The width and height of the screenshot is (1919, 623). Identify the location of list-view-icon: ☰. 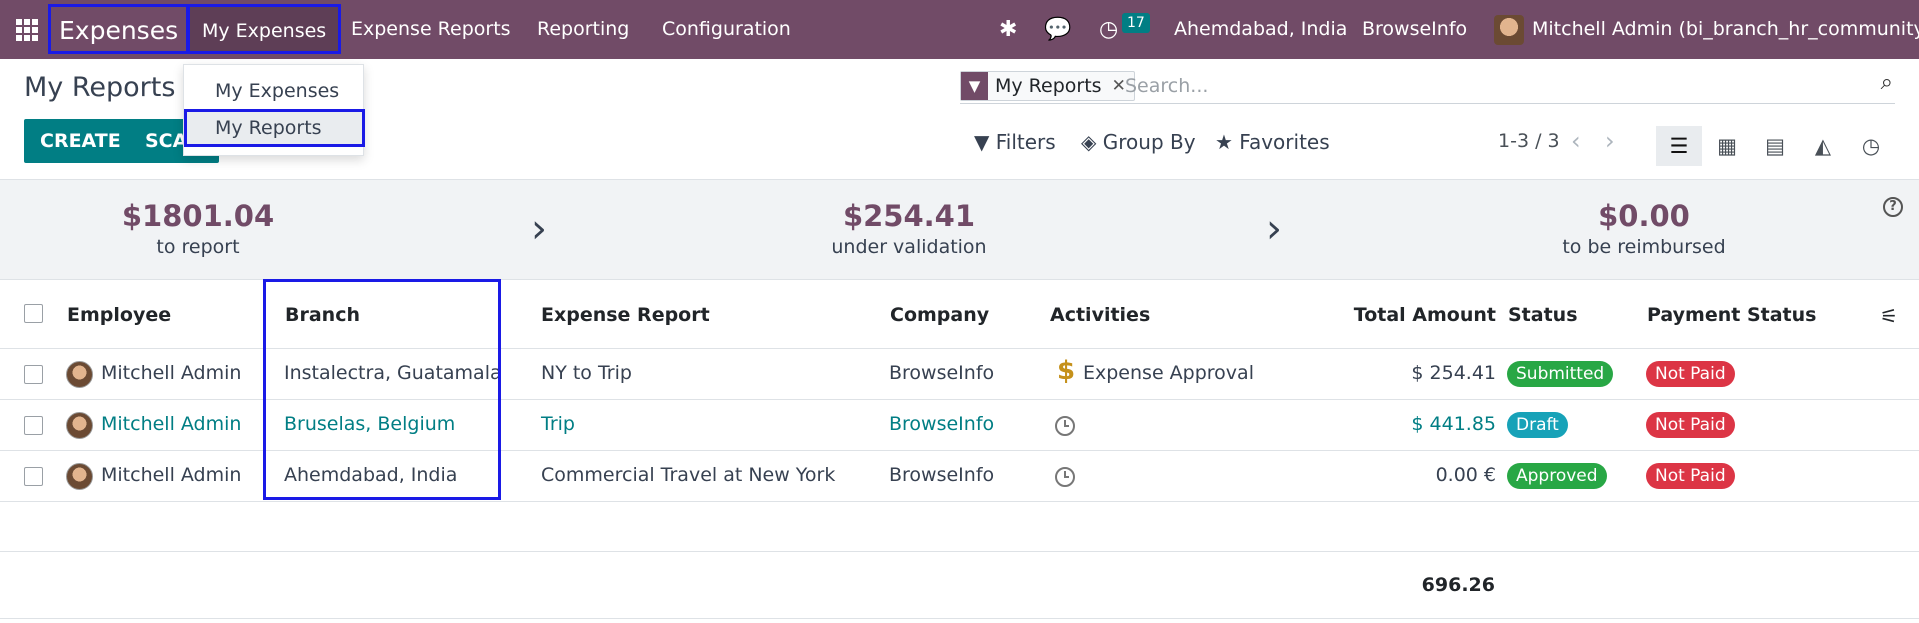
(1679, 146).